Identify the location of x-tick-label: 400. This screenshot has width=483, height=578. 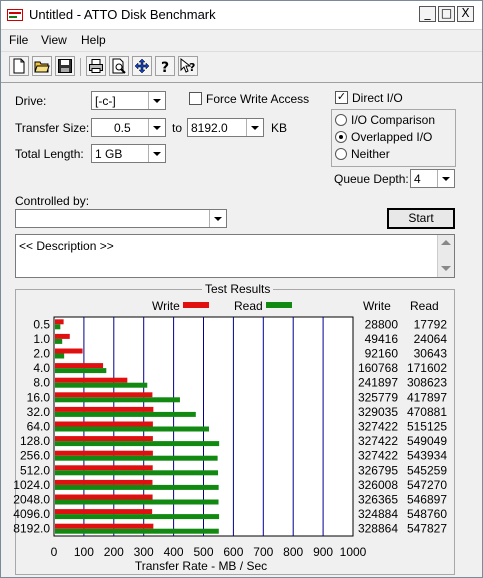
(174, 552).